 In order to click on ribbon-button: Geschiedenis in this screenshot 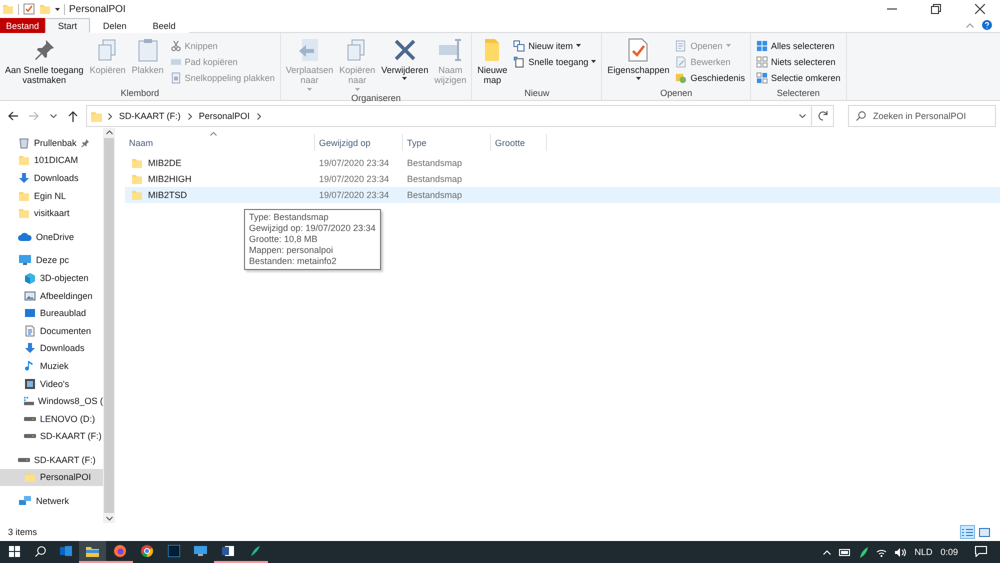, I will do `click(710, 77)`.